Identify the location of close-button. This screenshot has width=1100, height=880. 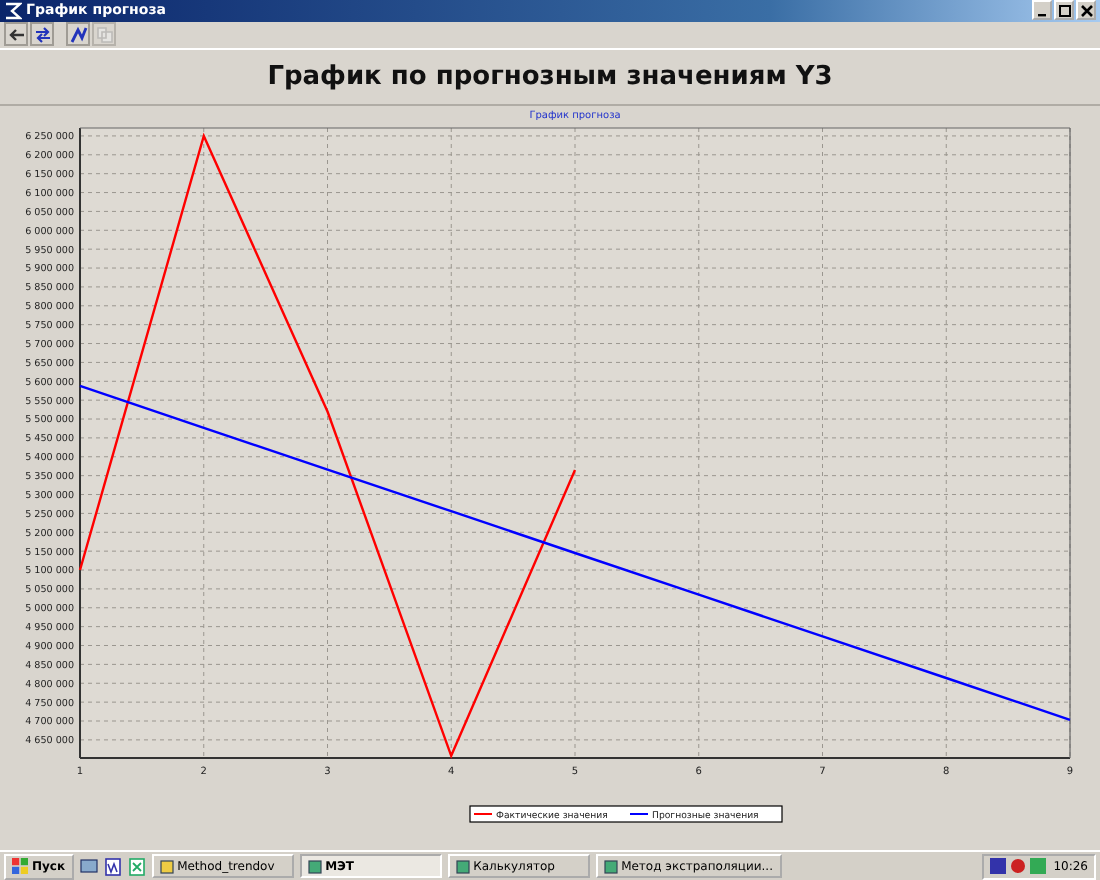
(1086, 10).